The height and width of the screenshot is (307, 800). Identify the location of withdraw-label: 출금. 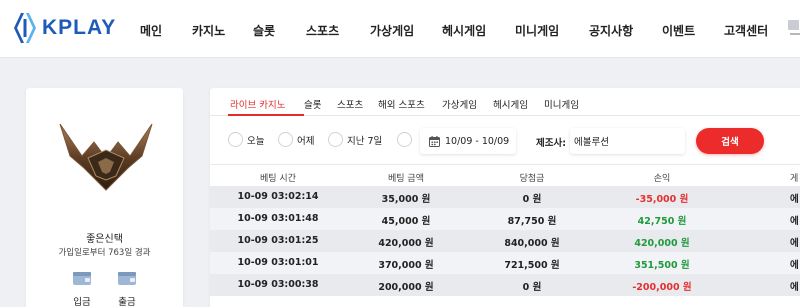
(127, 302).